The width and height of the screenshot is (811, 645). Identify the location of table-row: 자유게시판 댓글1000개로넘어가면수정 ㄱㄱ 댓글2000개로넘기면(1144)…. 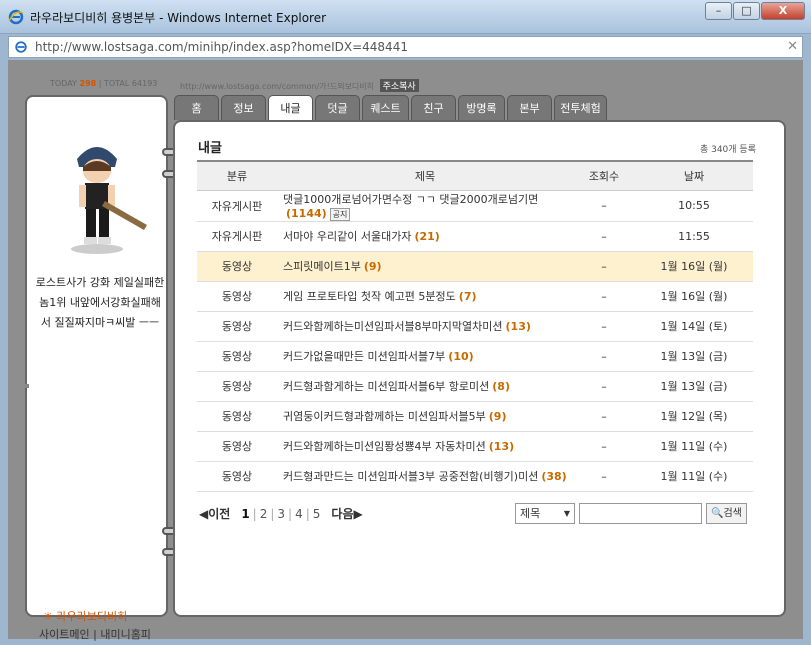
(475, 206).